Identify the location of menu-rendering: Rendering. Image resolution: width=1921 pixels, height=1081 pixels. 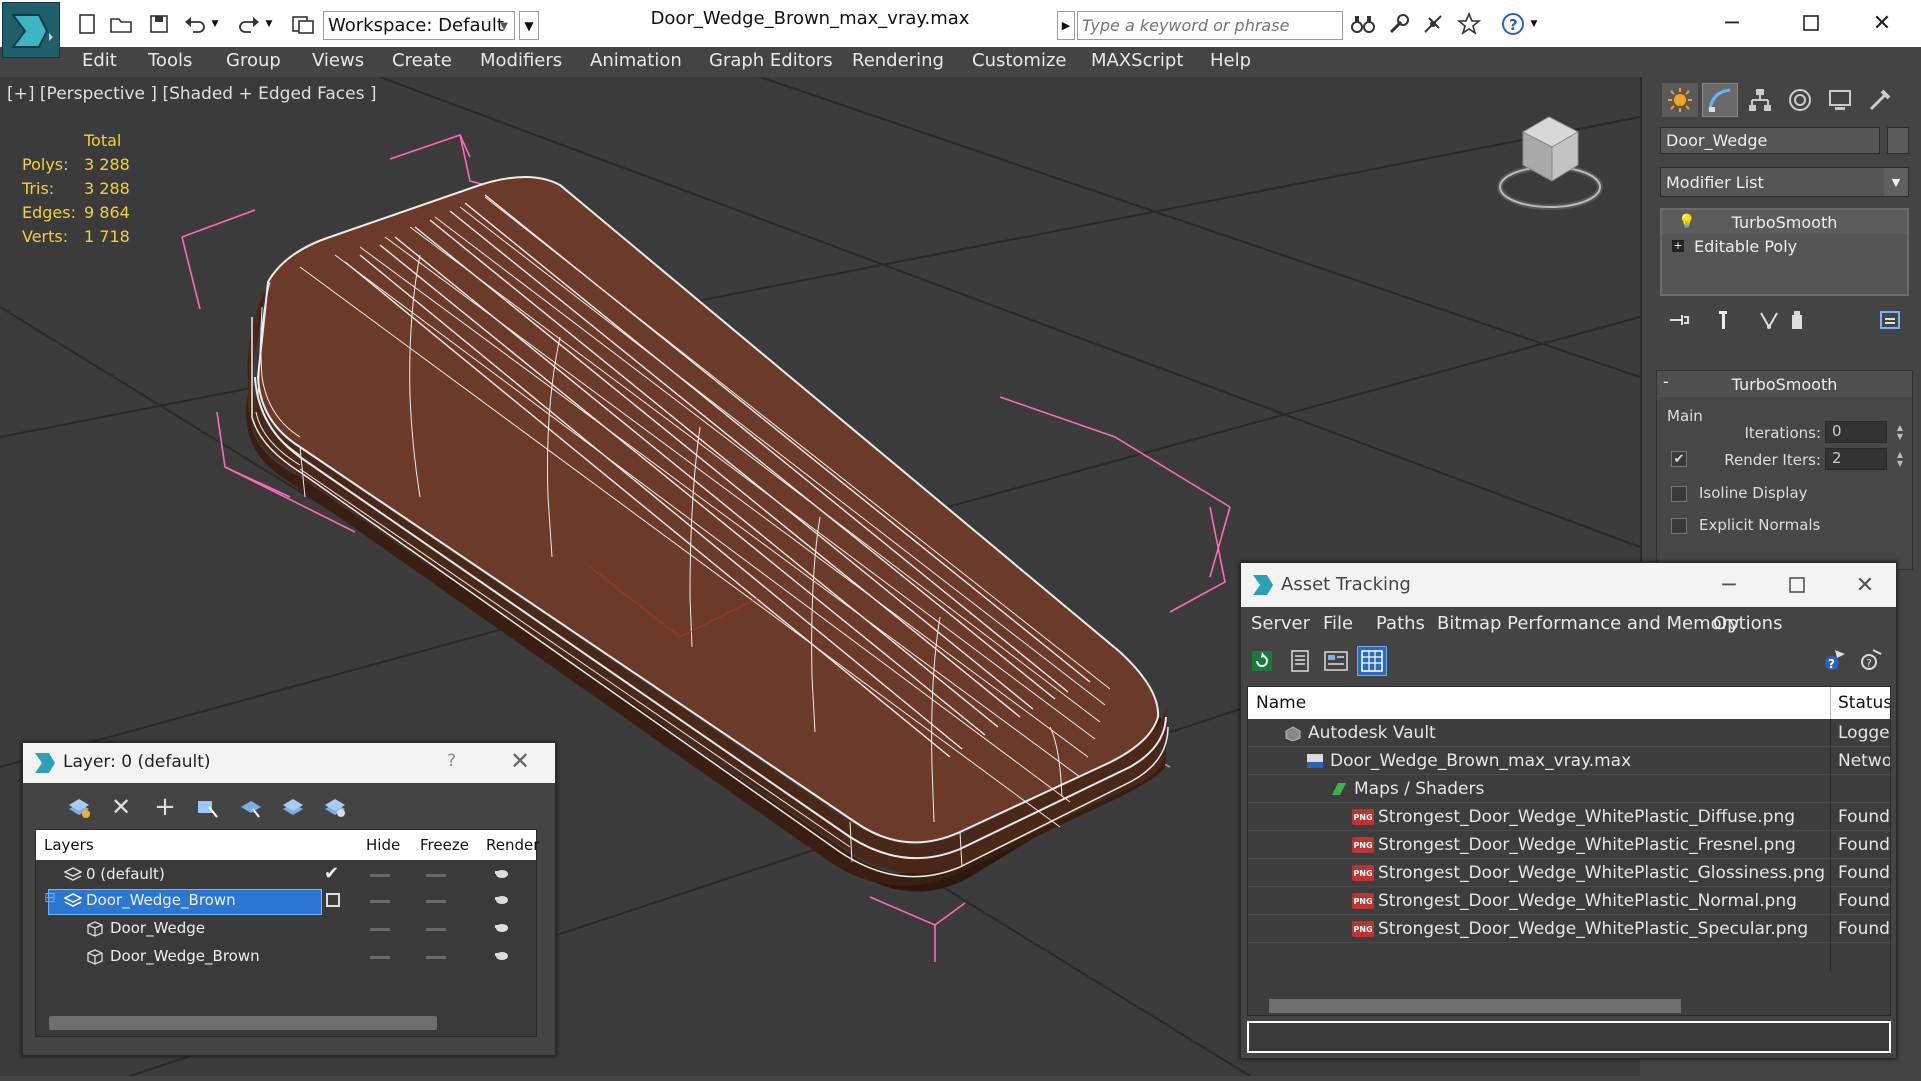
(898, 60).